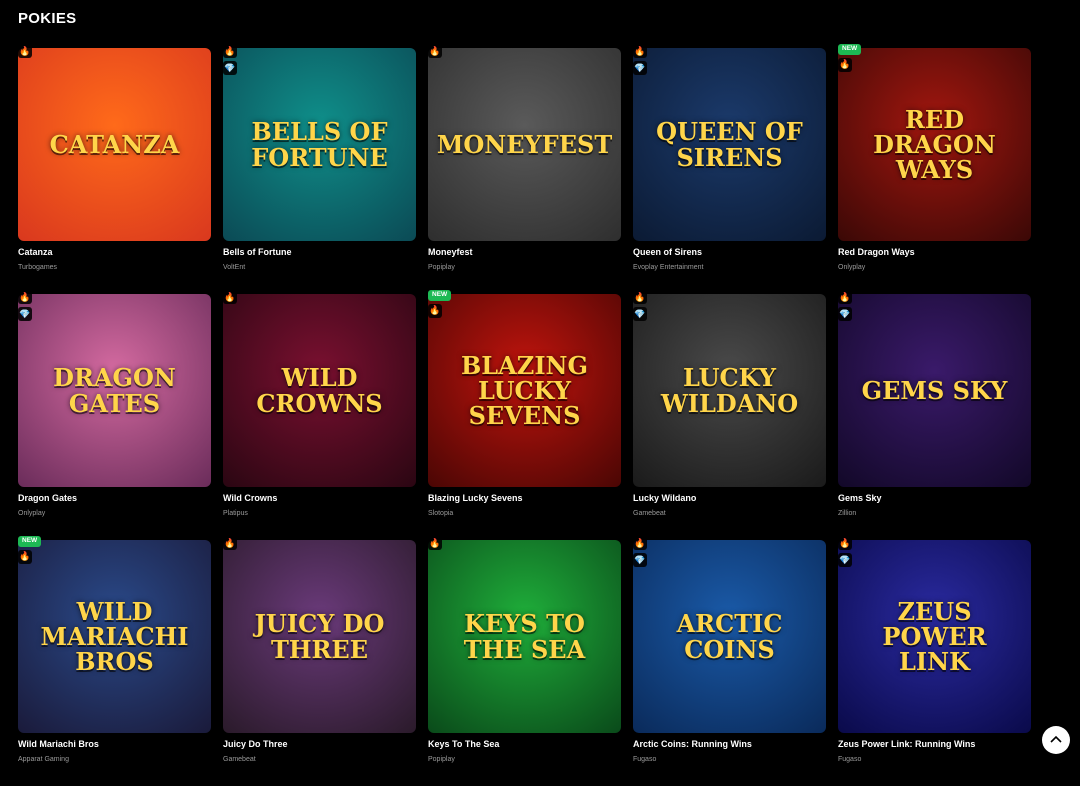 The image size is (1080, 786). I want to click on game-logo-text: Wild Mariachi Bros, so click(114, 636).